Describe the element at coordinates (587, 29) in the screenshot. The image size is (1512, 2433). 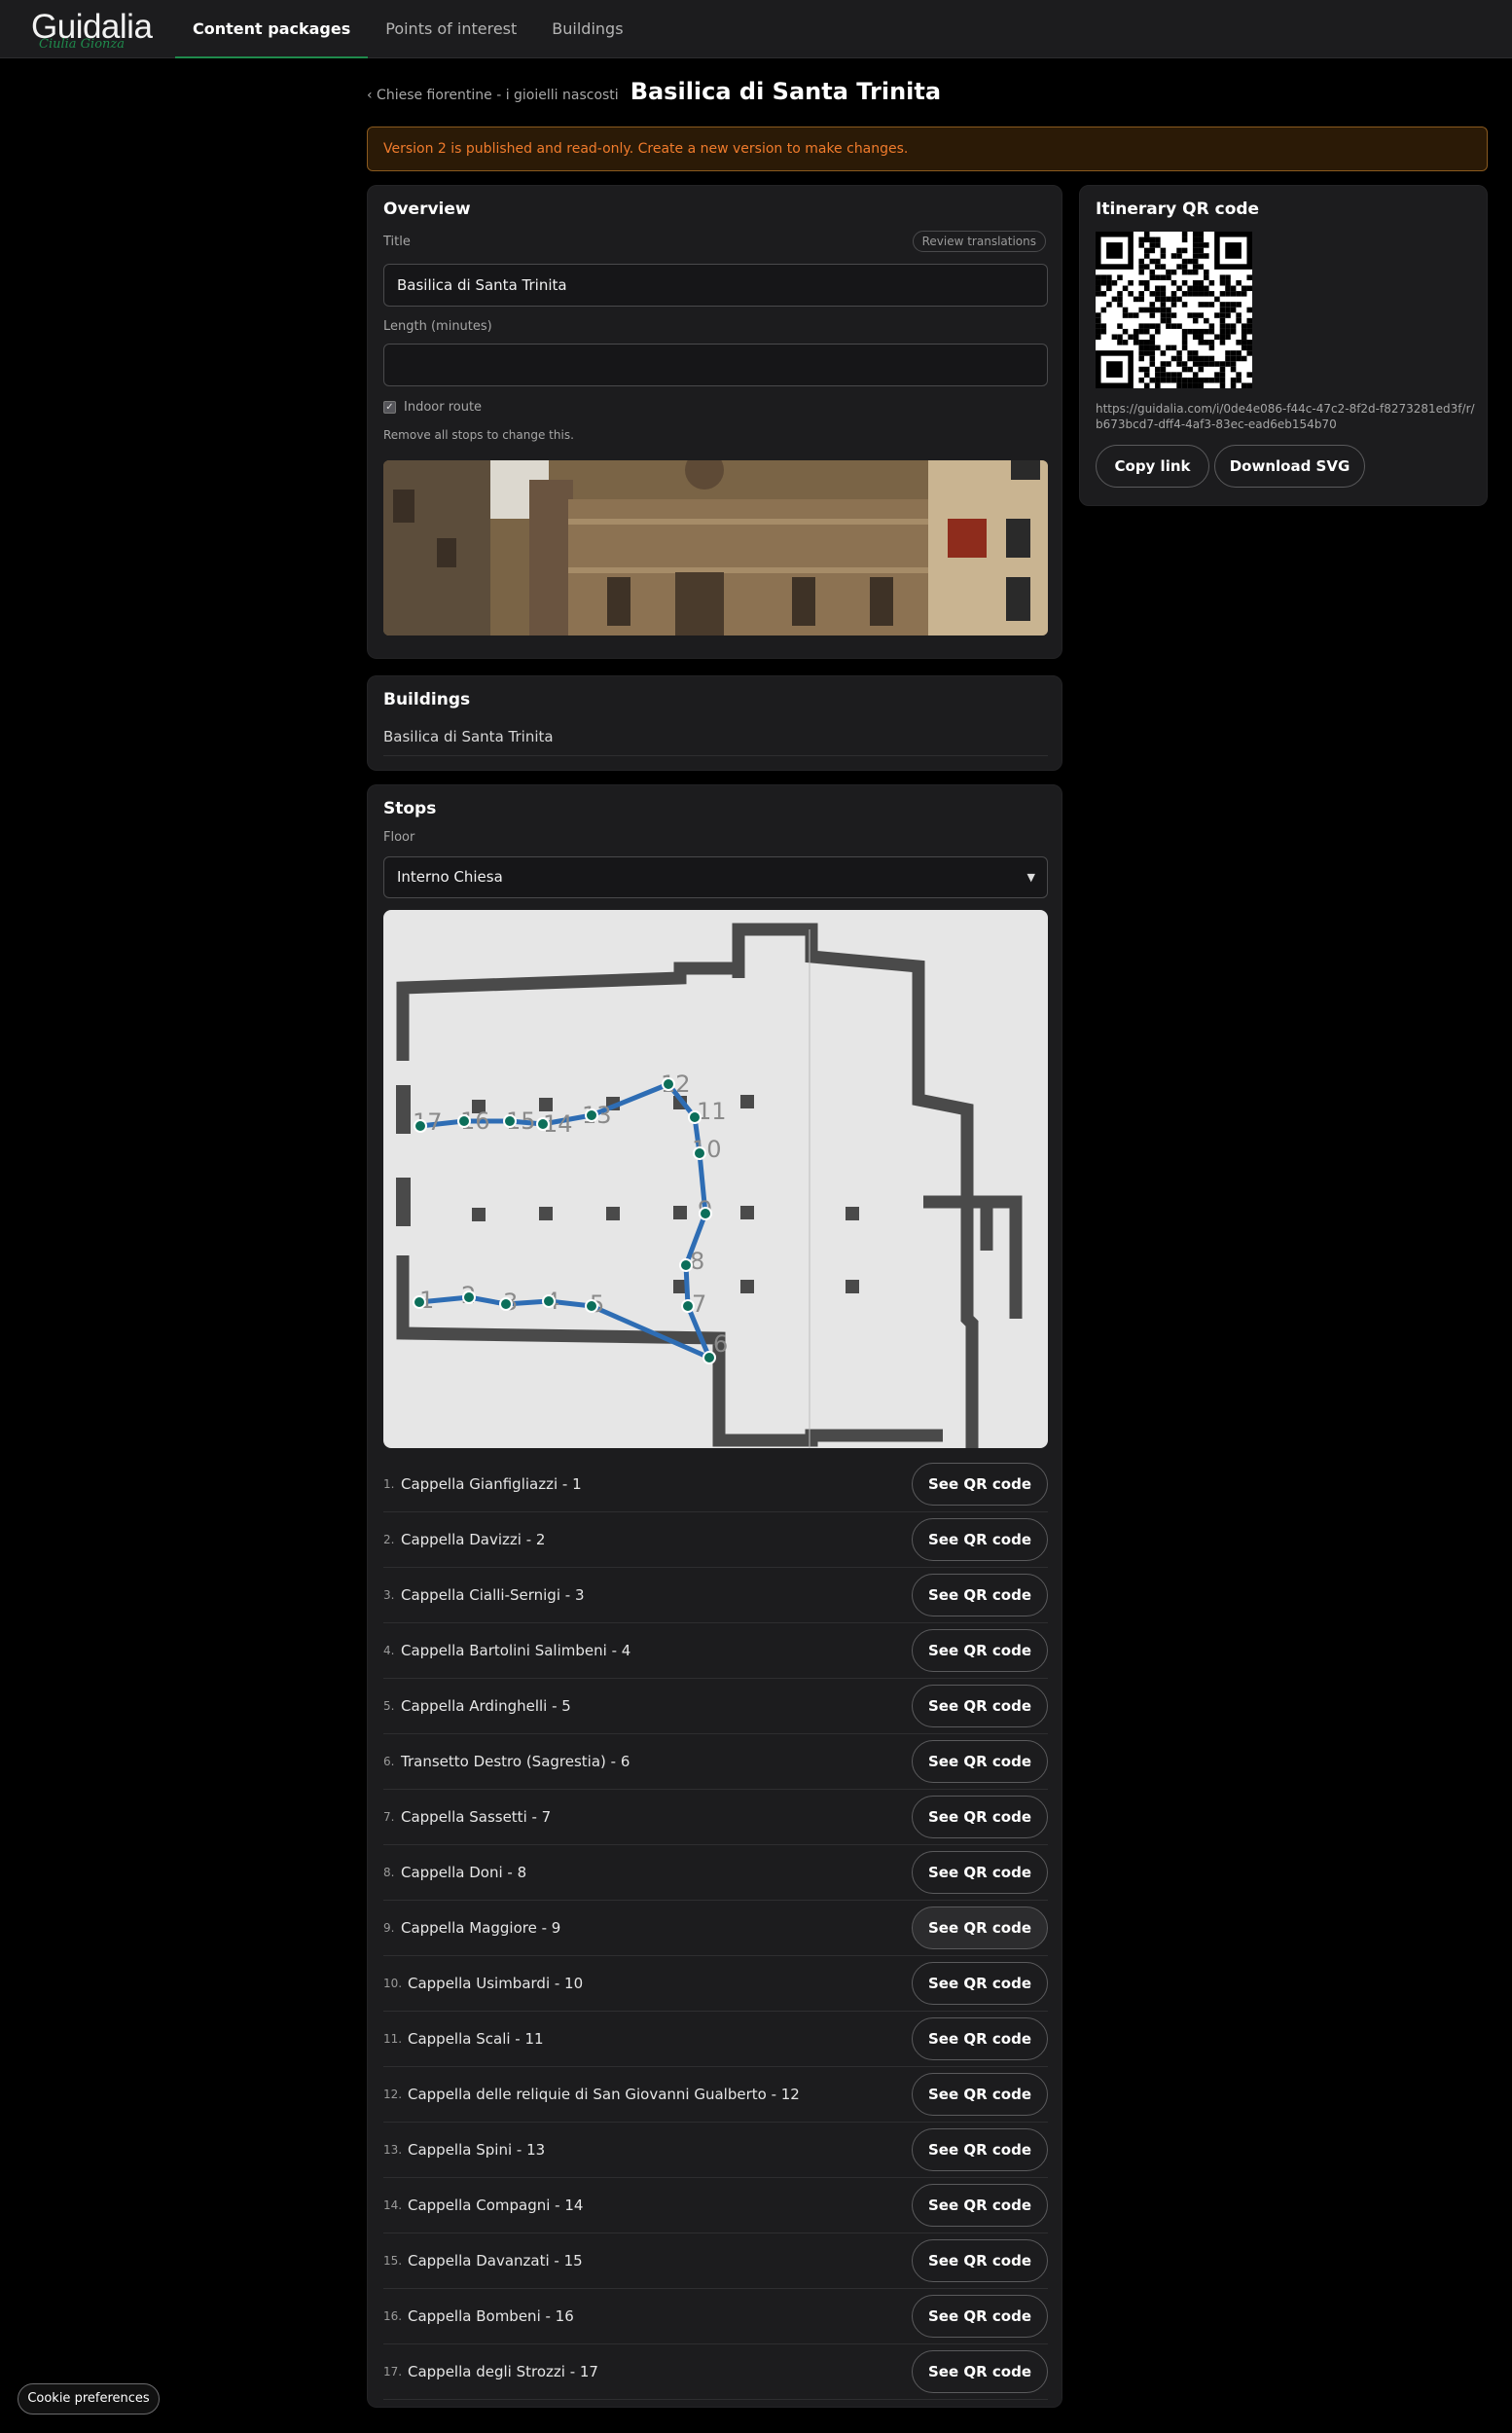
I see `nav-tab-buildings: Buildings` at that location.